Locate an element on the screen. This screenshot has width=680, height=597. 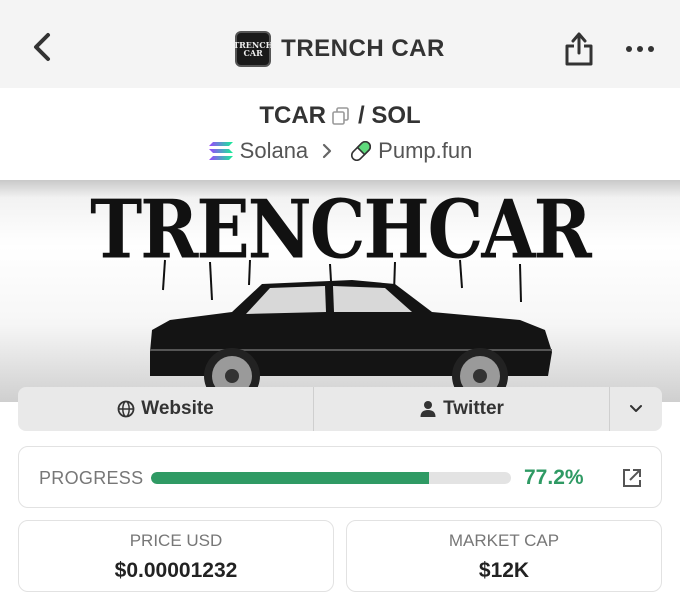
chain-row: Solana Pump.fun is located at coordinates (340, 151).